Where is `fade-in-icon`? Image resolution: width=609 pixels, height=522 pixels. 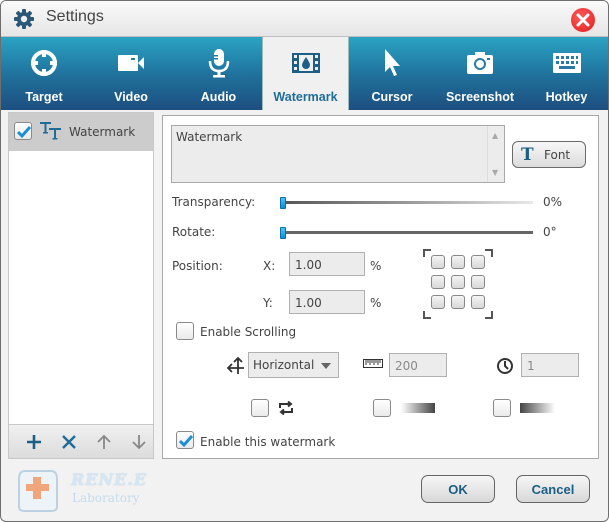
fade-in-icon is located at coordinates (418, 408).